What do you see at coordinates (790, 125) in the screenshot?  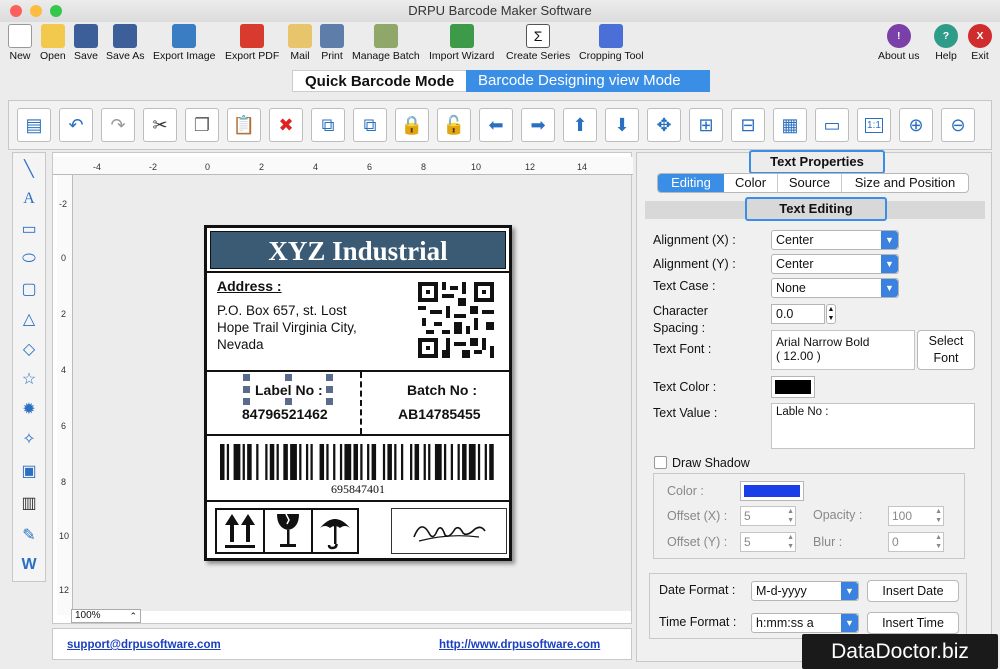 I see `grid-button: ▦` at bounding box center [790, 125].